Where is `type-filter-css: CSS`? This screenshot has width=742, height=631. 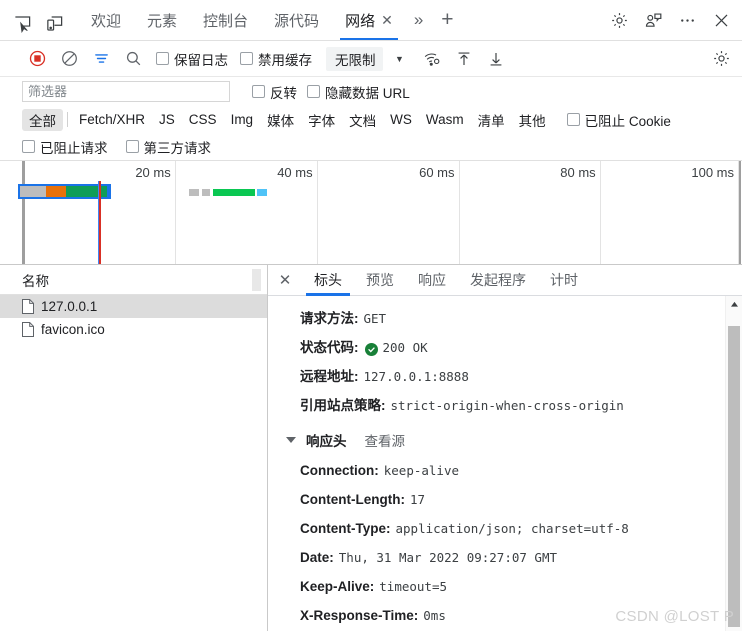
type-filter-css: CSS is located at coordinates (203, 119).